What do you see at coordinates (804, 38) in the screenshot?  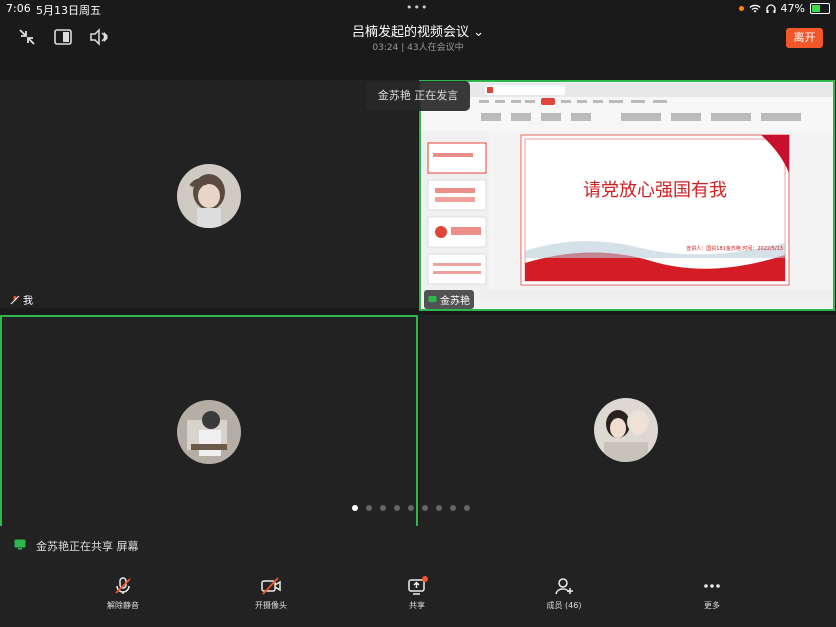 I see `leave-button: 离开` at bounding box center [804, 38].